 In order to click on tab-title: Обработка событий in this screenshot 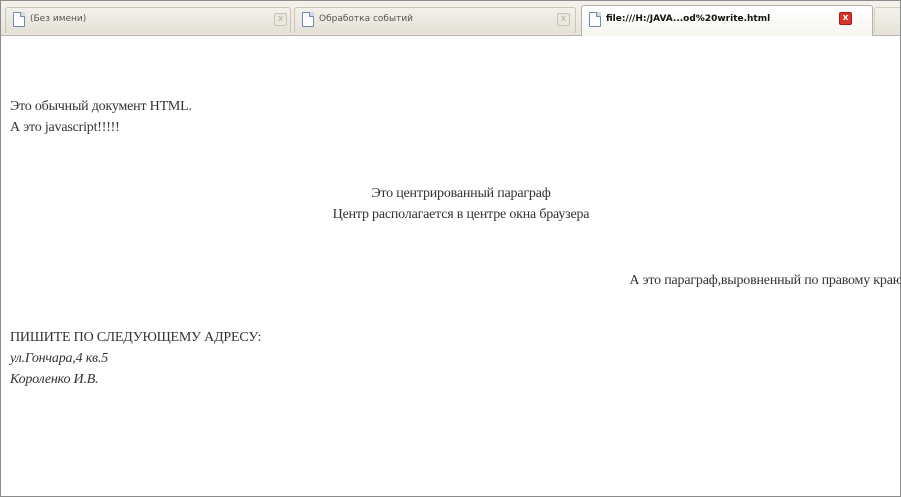, I will do `click(366, 19)`.